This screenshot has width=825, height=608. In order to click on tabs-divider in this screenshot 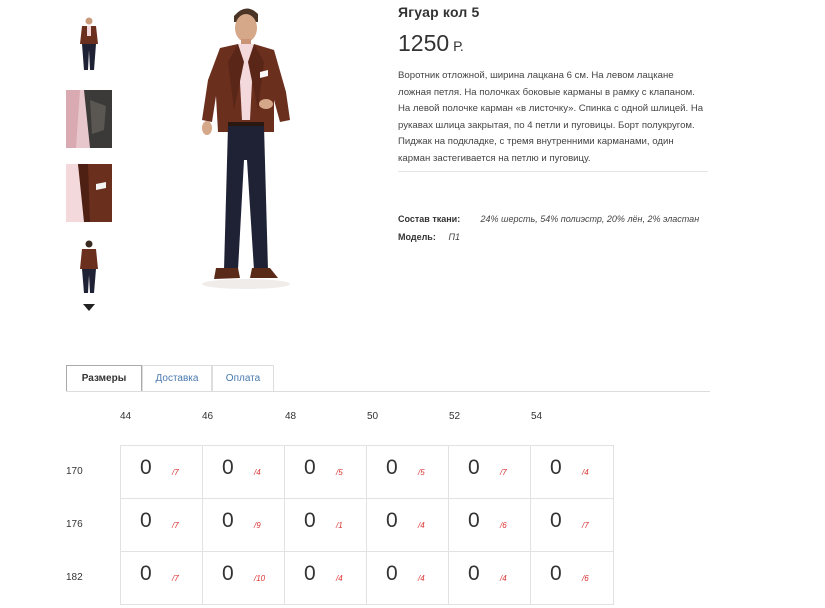, I will do `click(388, 391)`.